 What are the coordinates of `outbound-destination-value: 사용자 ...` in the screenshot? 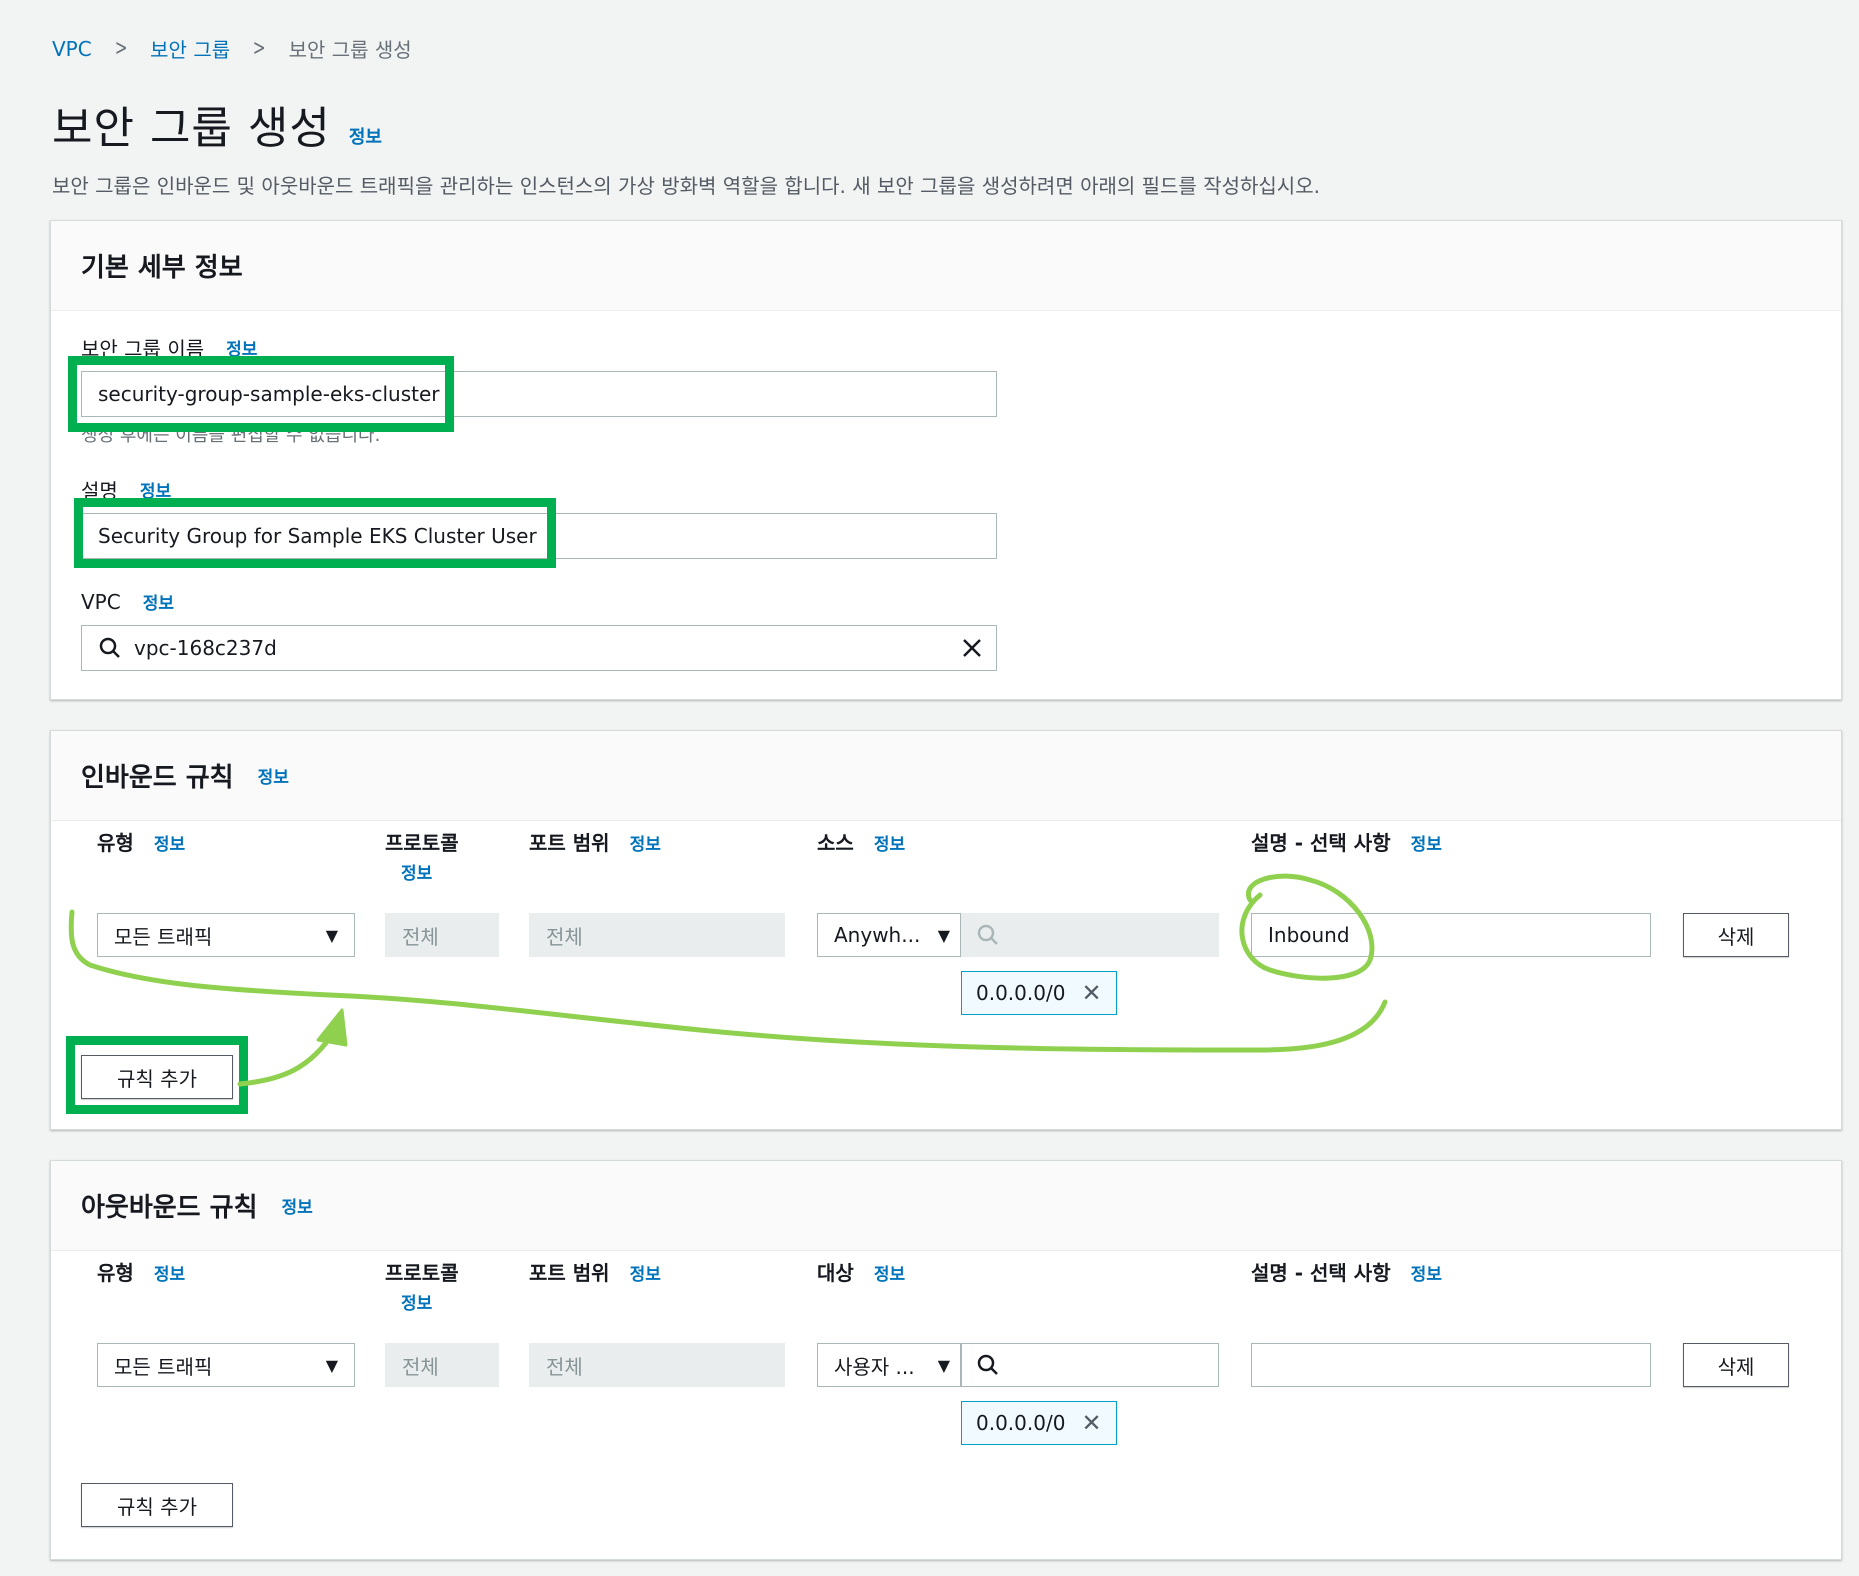 It's located at (874, 1366).